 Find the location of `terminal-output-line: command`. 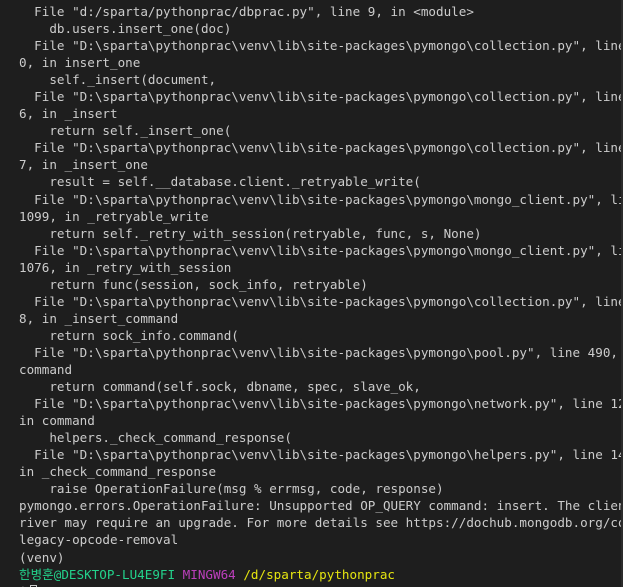

terminal-output-line: command is located at coordinates (46, 369).